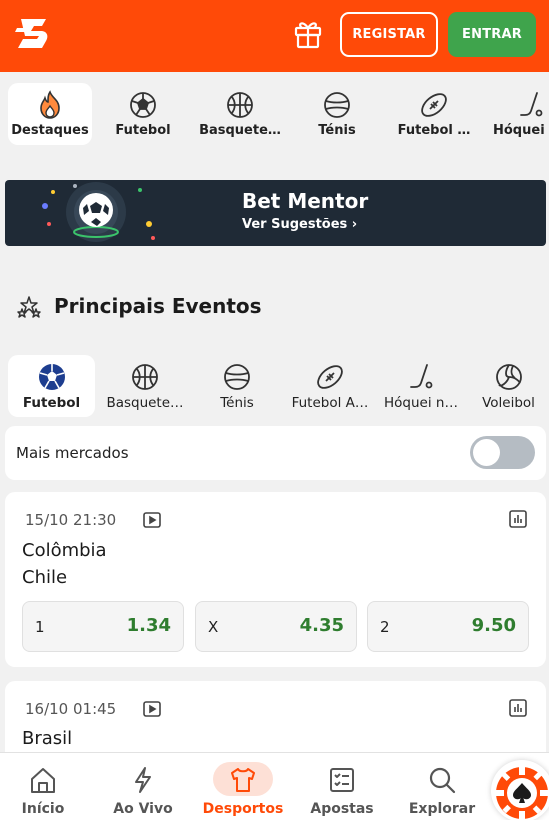 This screenshot has width=549, height=820. What do you see at coordinates (502, 452) in the screenshot?
I see `more-markets-toggle` at bounding box center [502, 452].